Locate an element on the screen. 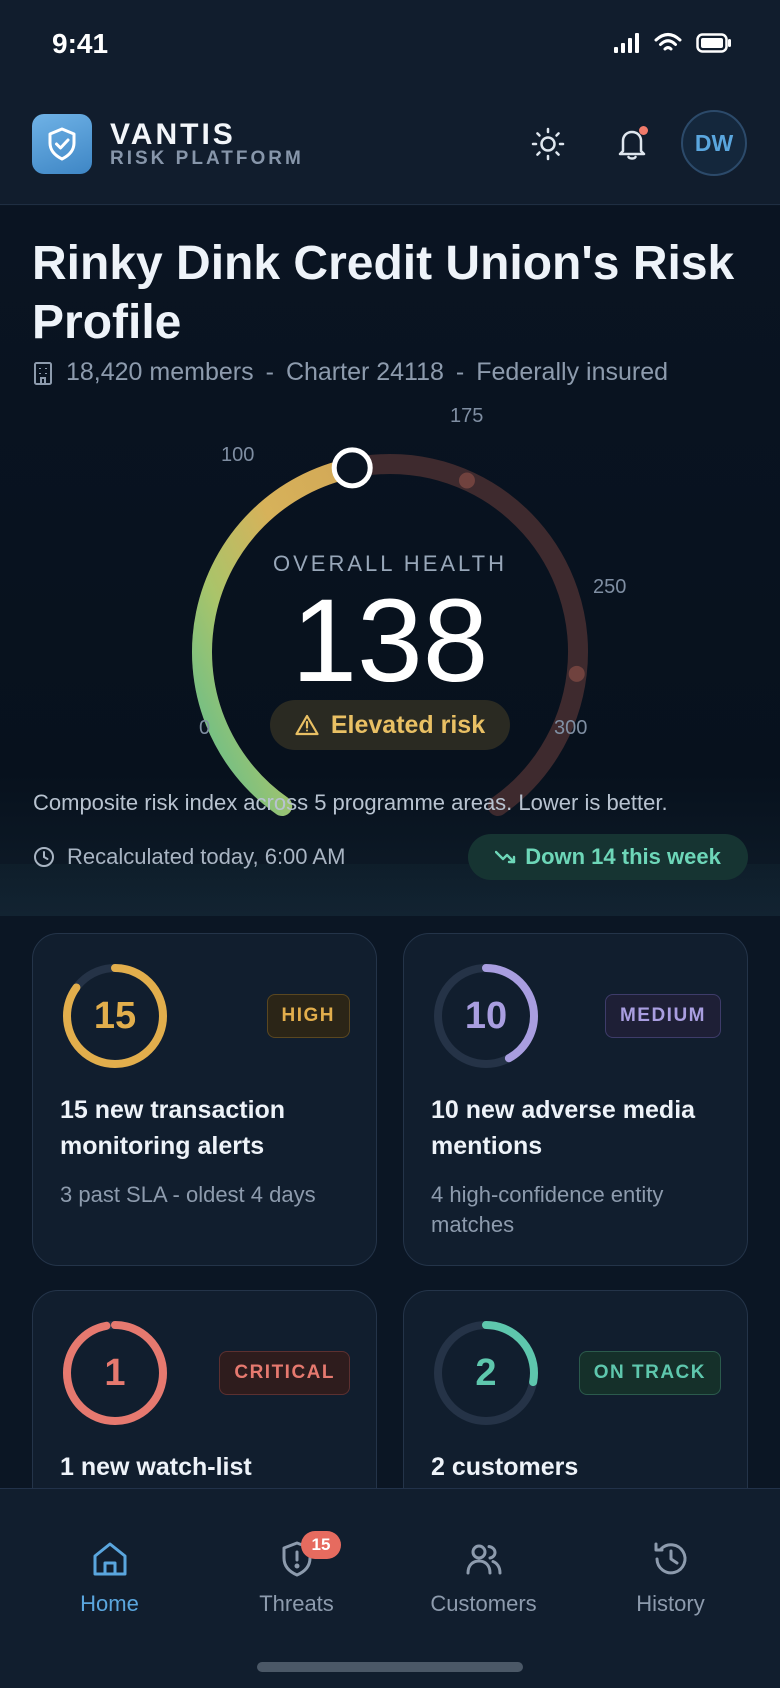  alert-title: 15 new transaction monitoring alerts is located at coordinates (173, 1128).